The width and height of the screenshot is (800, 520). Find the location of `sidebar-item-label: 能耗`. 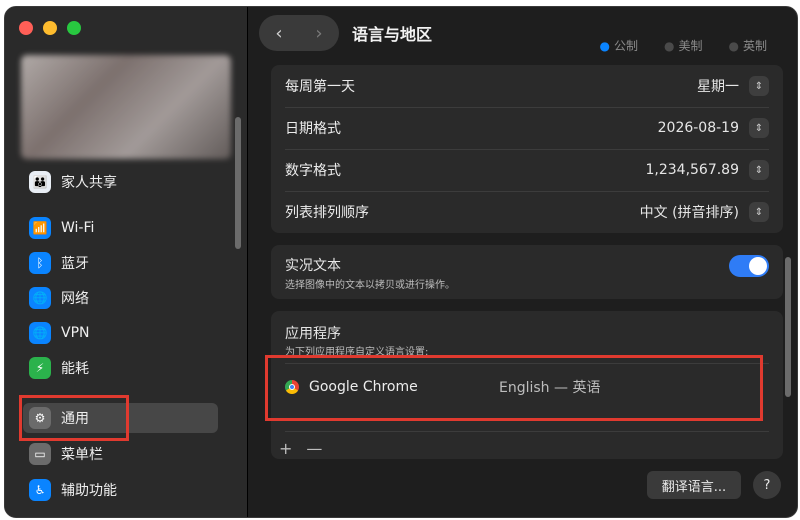

sidebar-item-label: 能耗 is located at coordinates (75, 369).